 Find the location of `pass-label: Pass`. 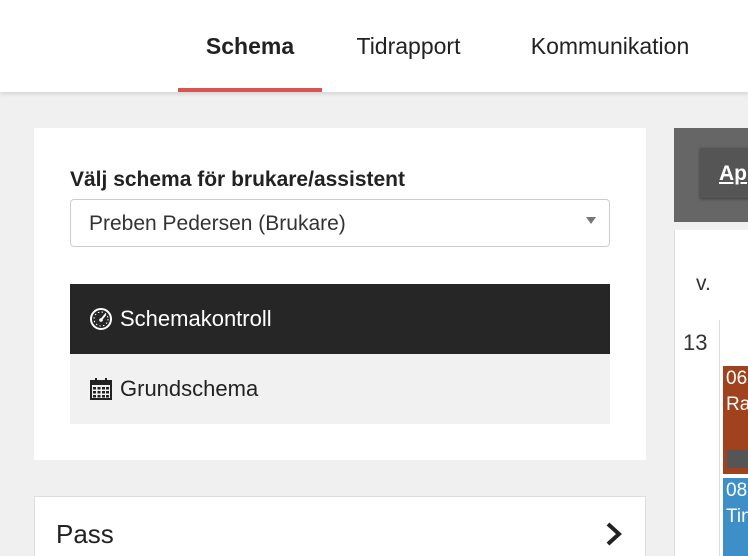

pass-label: Pass is located at coordinates (85, 534).